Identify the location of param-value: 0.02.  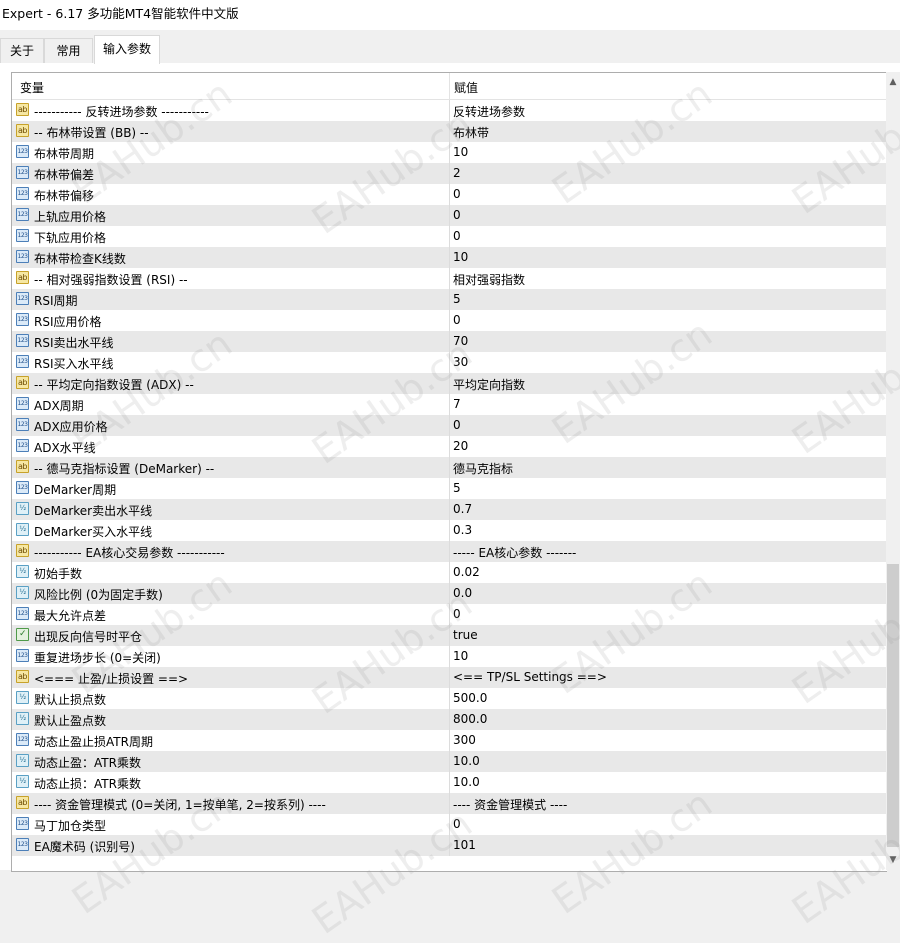
(466, 572).